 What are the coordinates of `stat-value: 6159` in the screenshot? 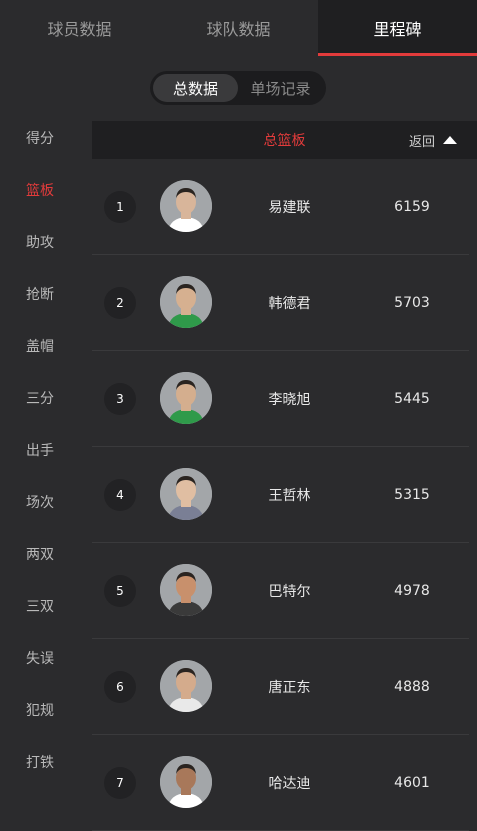 It's located at (412, 206).